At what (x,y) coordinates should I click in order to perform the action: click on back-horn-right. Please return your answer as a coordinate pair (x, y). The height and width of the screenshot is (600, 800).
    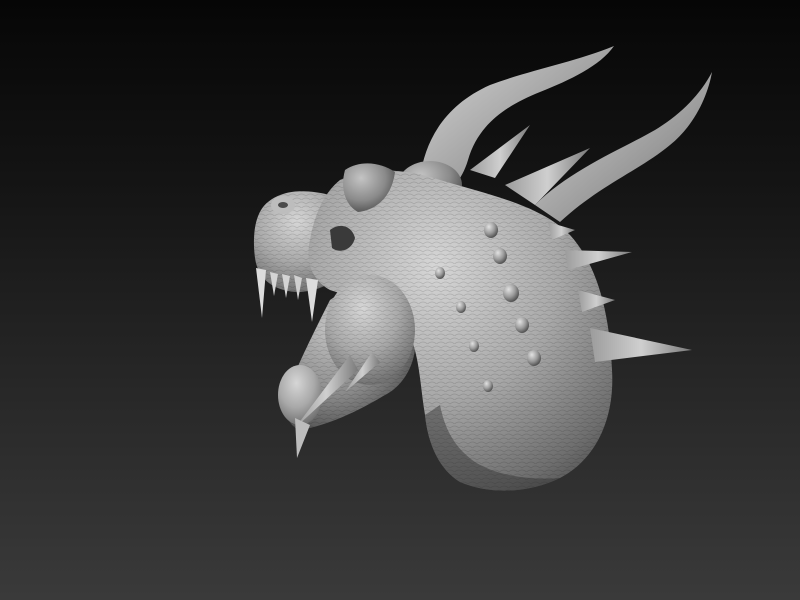
    Looking at the image, I should click on (623, 147).